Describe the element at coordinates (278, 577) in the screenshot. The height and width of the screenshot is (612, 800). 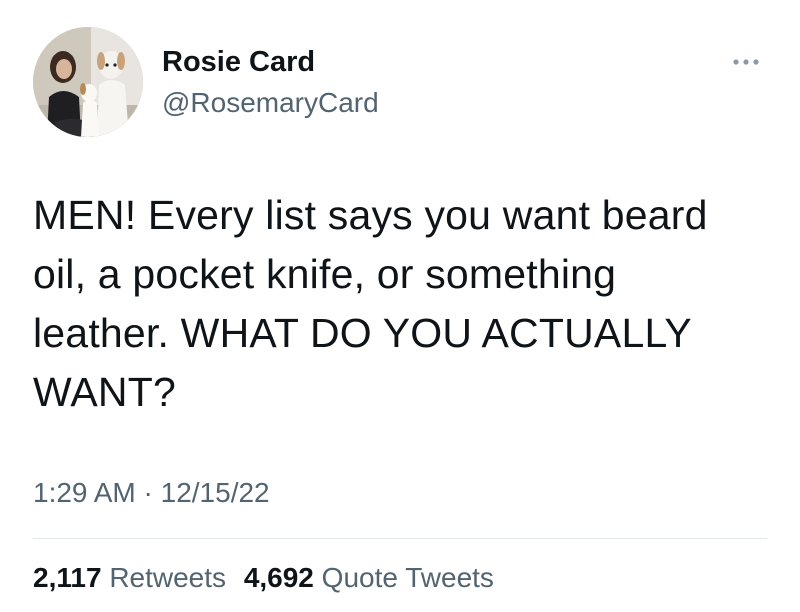
I see `quote-tweets-count: 4,692` at that location.